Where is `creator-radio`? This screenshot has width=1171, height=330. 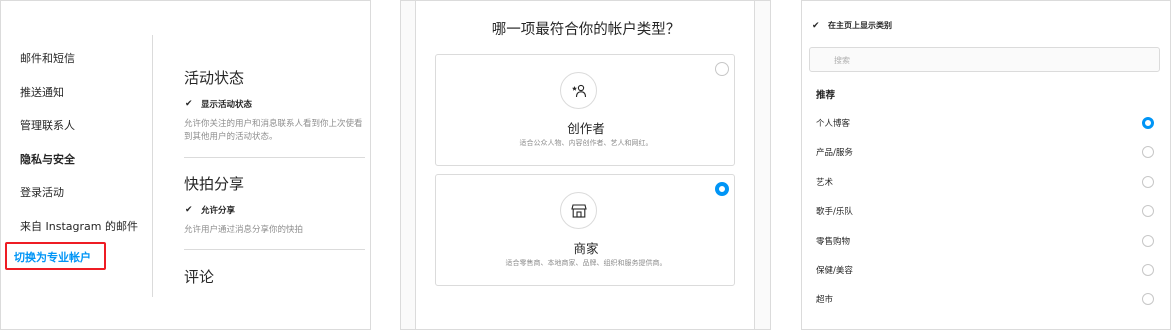
creator-radio is located at coordinates (722, 69).